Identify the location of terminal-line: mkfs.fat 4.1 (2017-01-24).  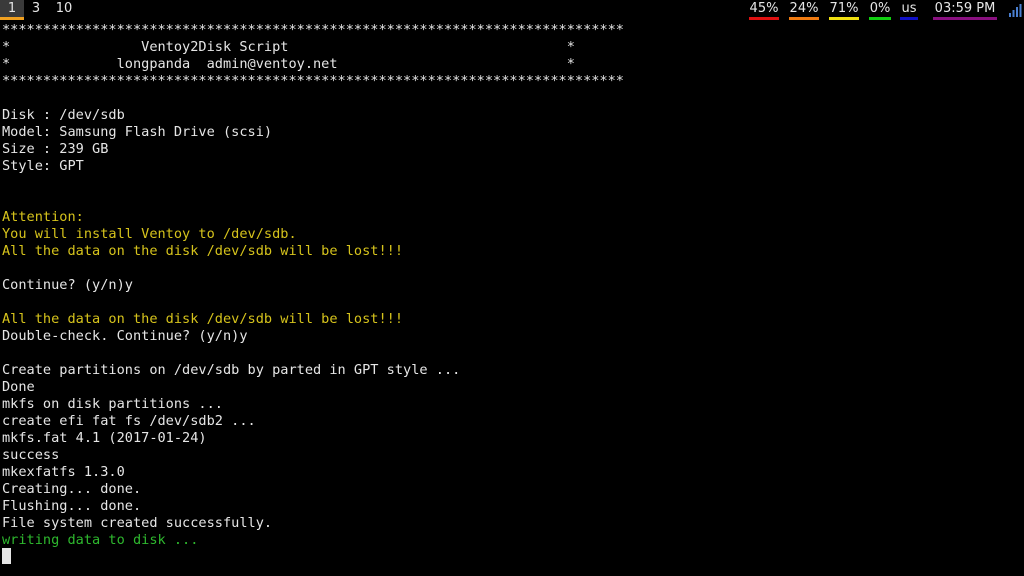
(104, 438).